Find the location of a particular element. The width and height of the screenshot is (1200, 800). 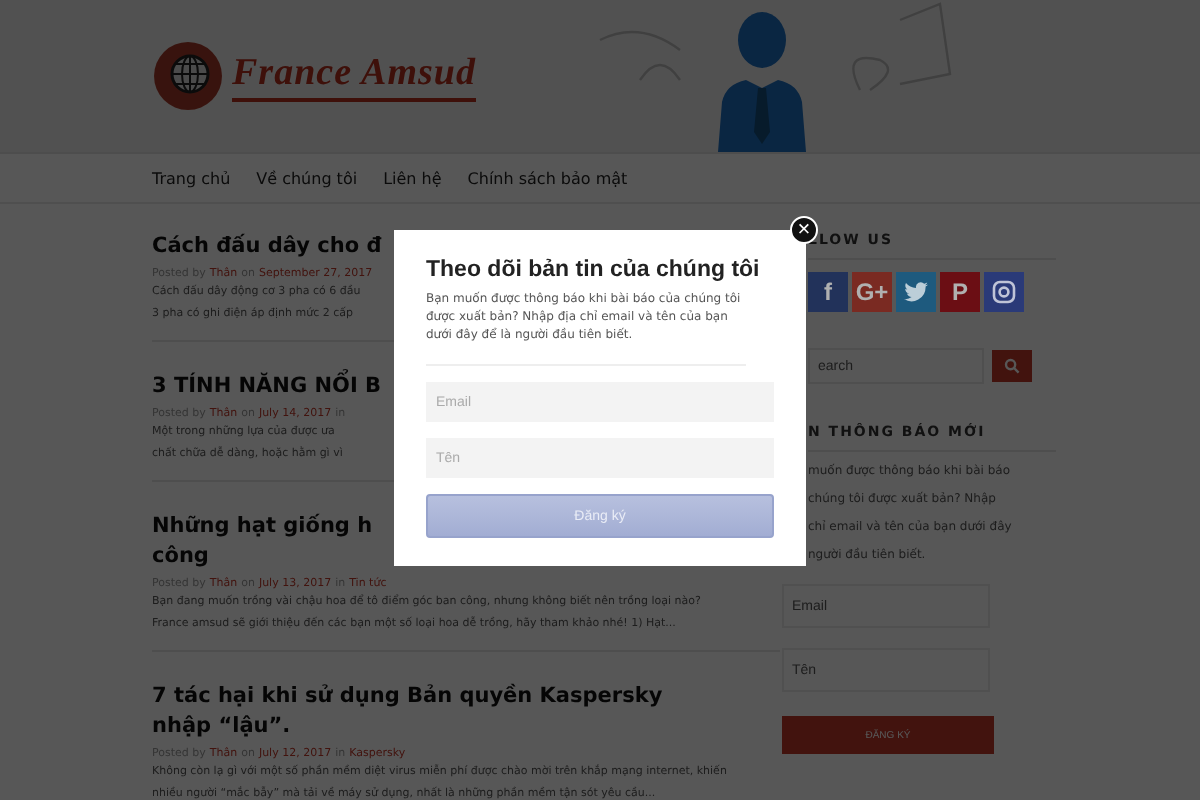

camera-icon is located at coordinates (1004, 292).